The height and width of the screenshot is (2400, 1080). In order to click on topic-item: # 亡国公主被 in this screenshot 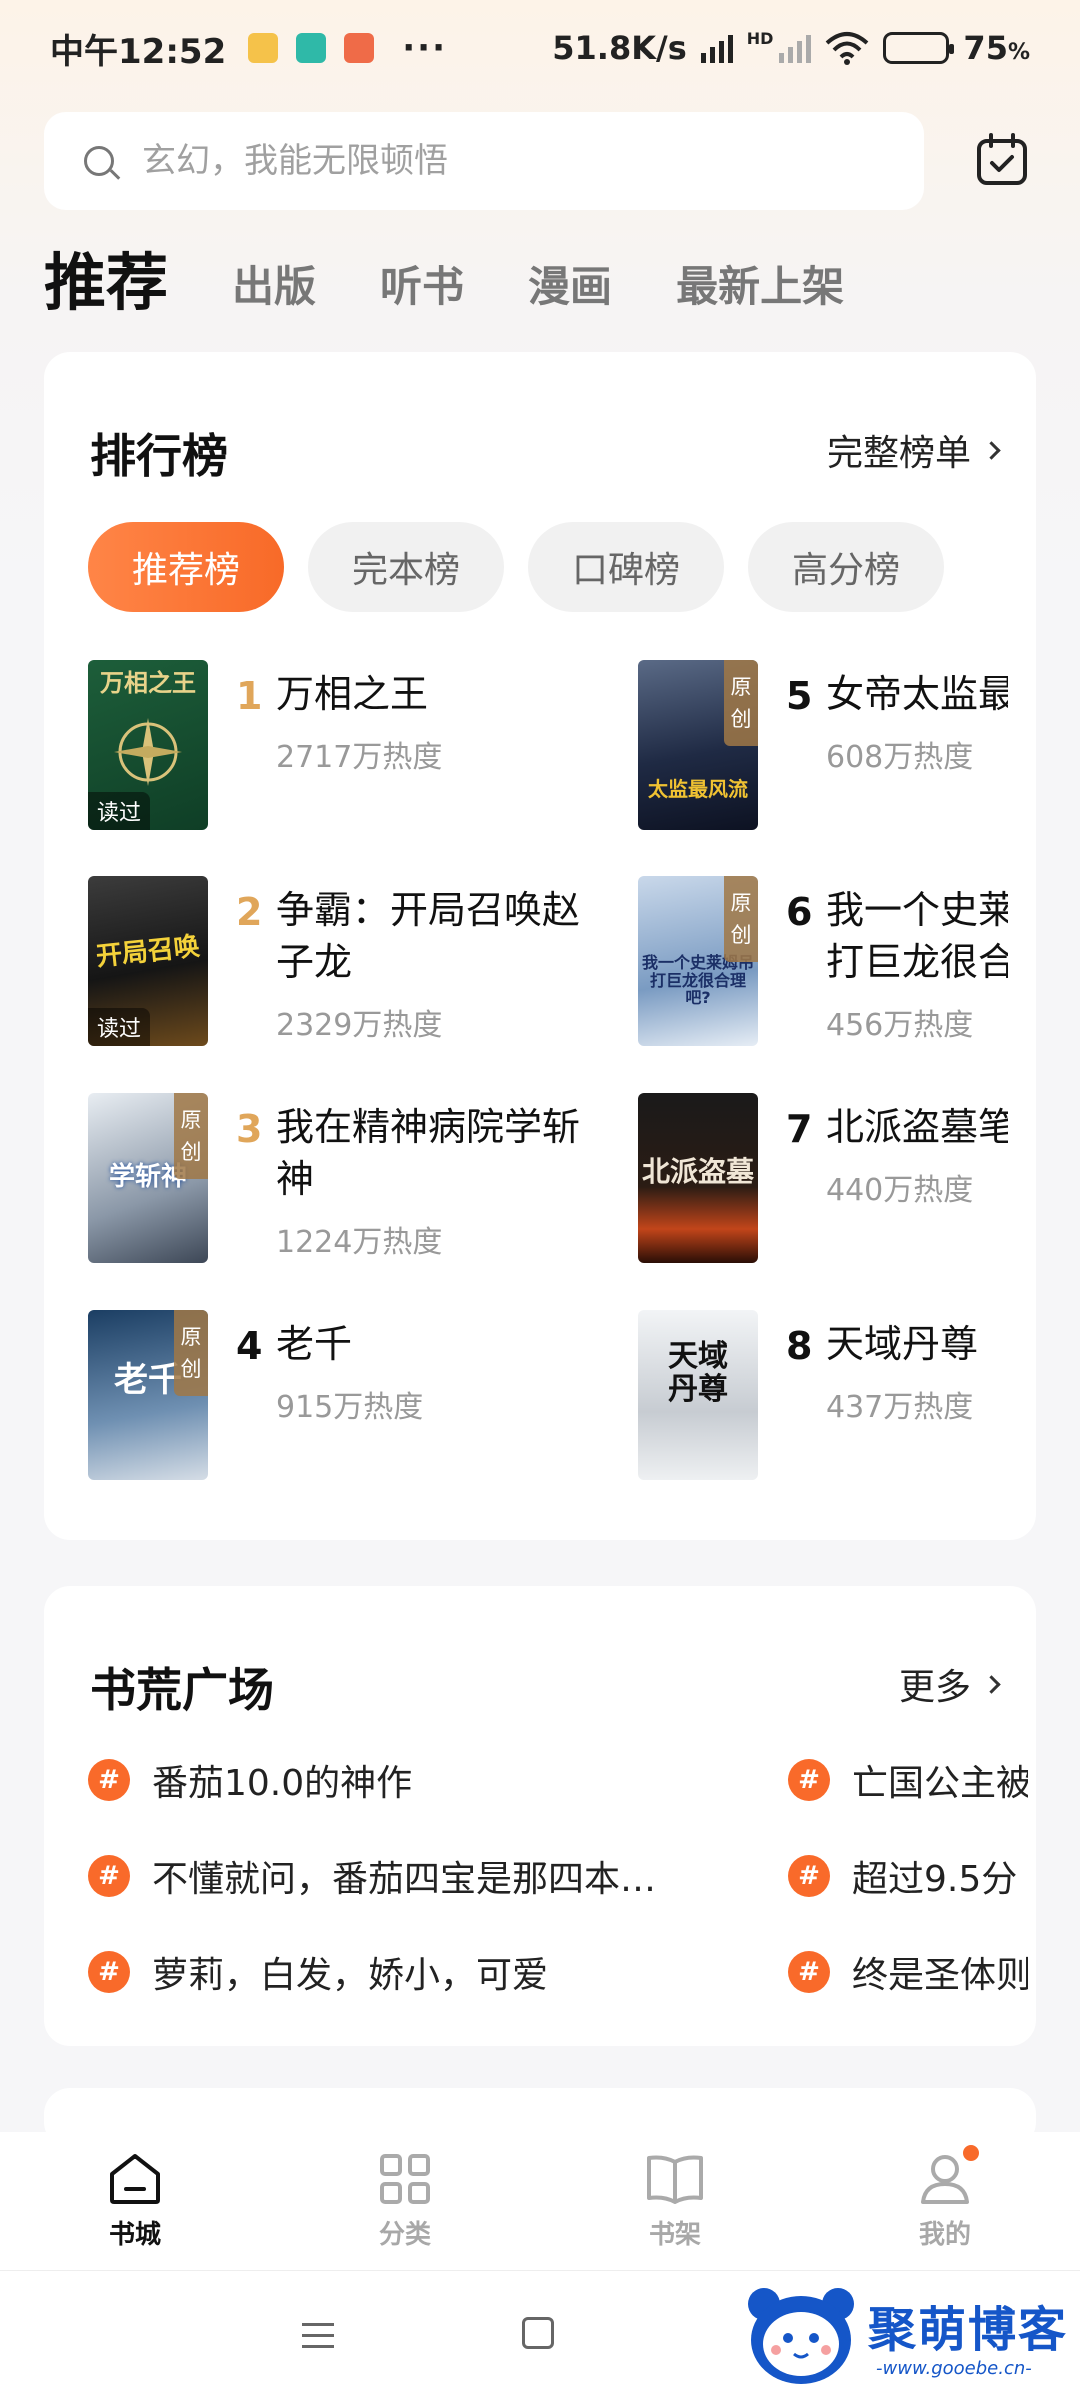, I will do `click(908, 1780)`.